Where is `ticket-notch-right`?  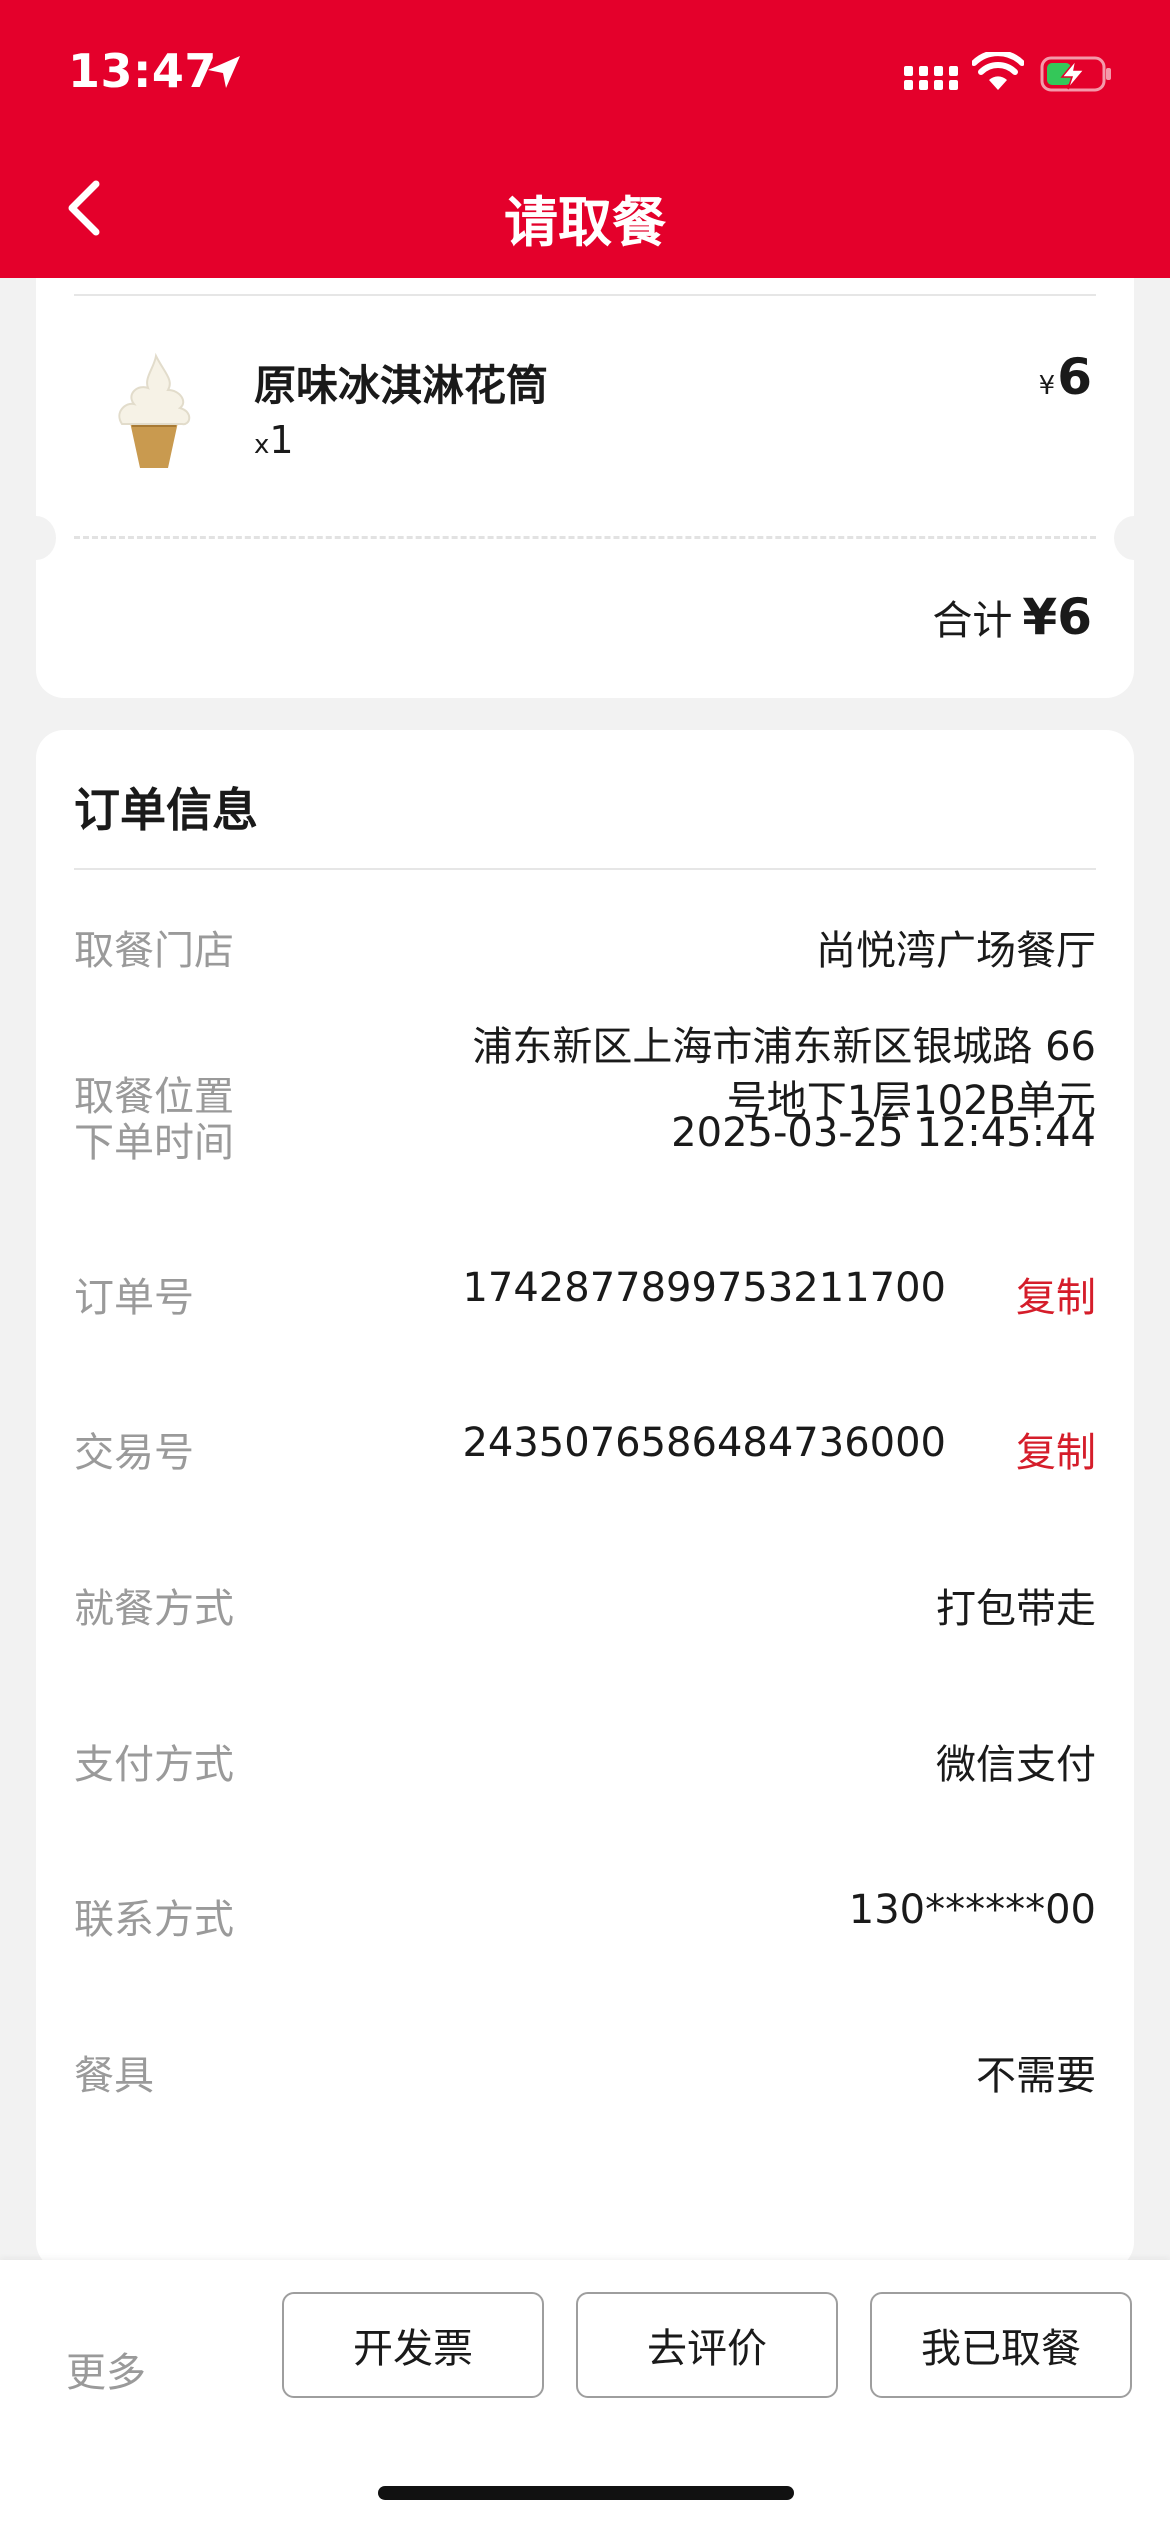
ticket-notch-right is located at coordinates (1134, 538).